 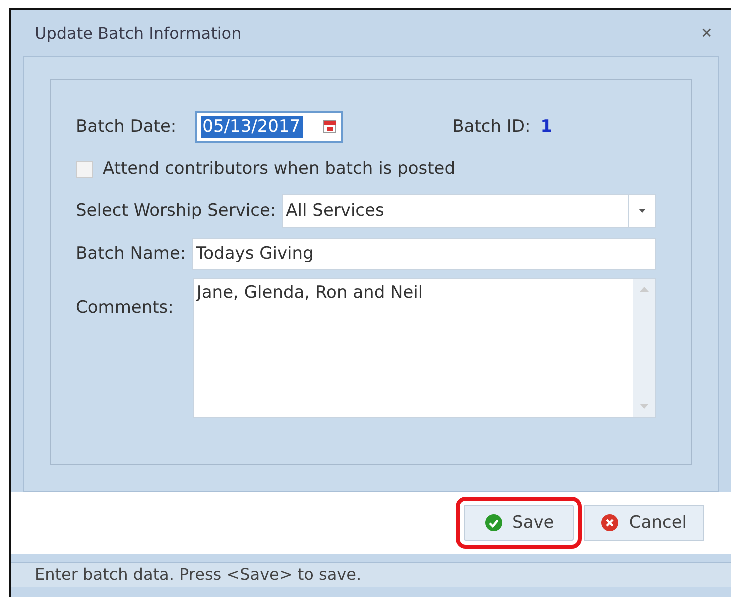 What do you see at coordinates (642, 211) in the screenshot?
I see `dropdown-arrow-icon` at bounding box center [642, 211].